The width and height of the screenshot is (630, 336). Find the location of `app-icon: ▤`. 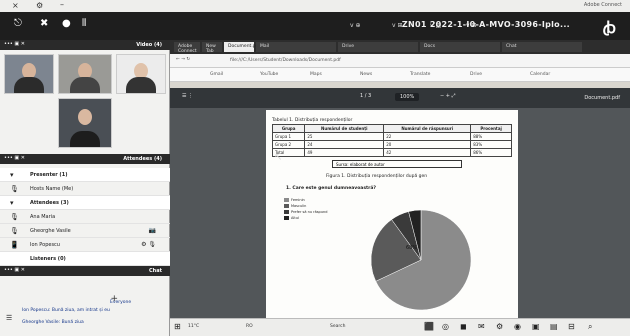

app-icon: ▤ is located at coordinates (554, 326).